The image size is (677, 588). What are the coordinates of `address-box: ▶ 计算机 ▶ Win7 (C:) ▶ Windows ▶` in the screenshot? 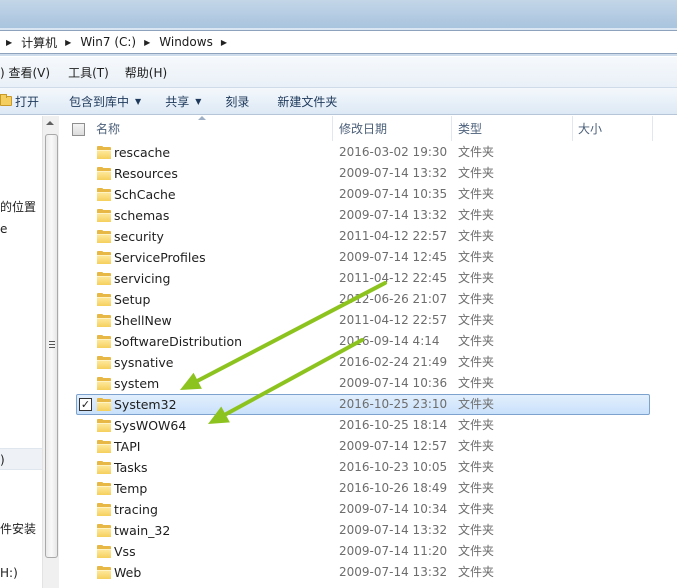 It's located at (338, 42).